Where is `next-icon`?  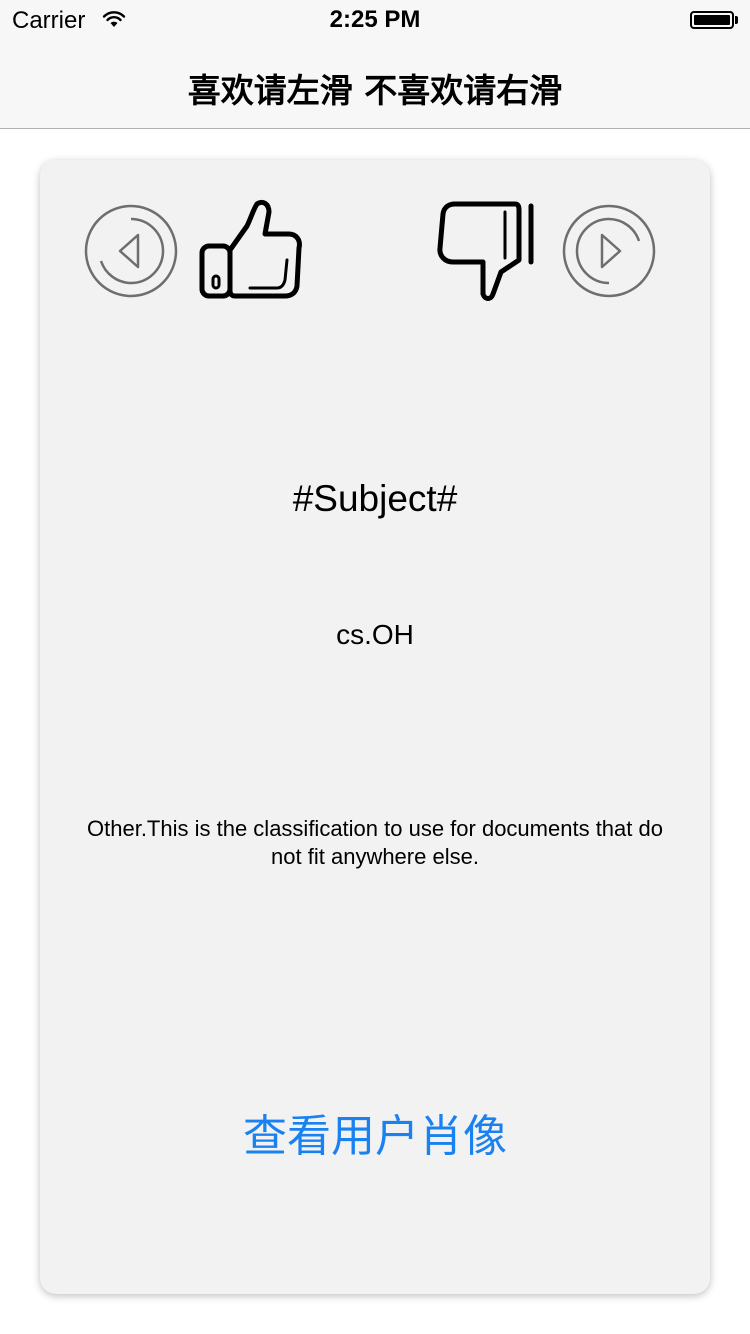 next-icon is located at coordinates (609, 251).